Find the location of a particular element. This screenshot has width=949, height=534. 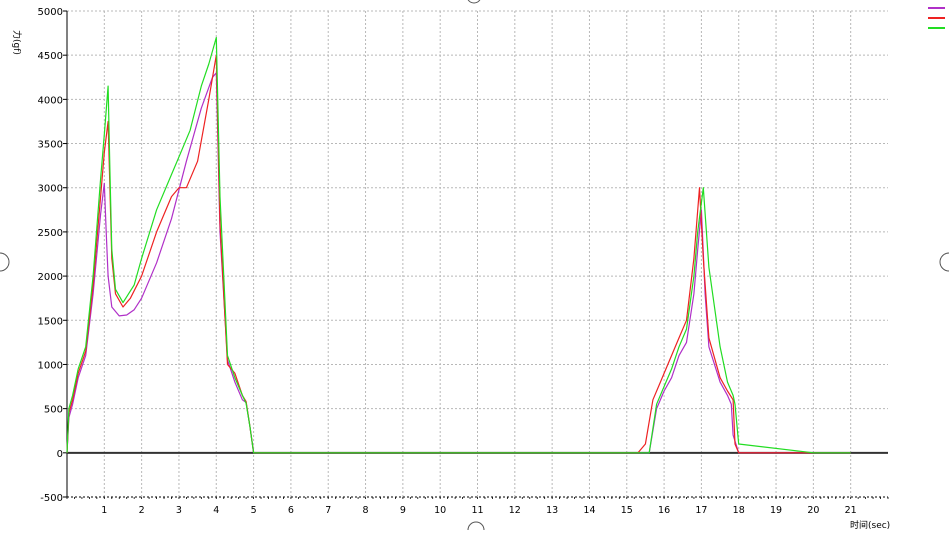

x-tick-label: 12 is located at coordinates (515, 510).